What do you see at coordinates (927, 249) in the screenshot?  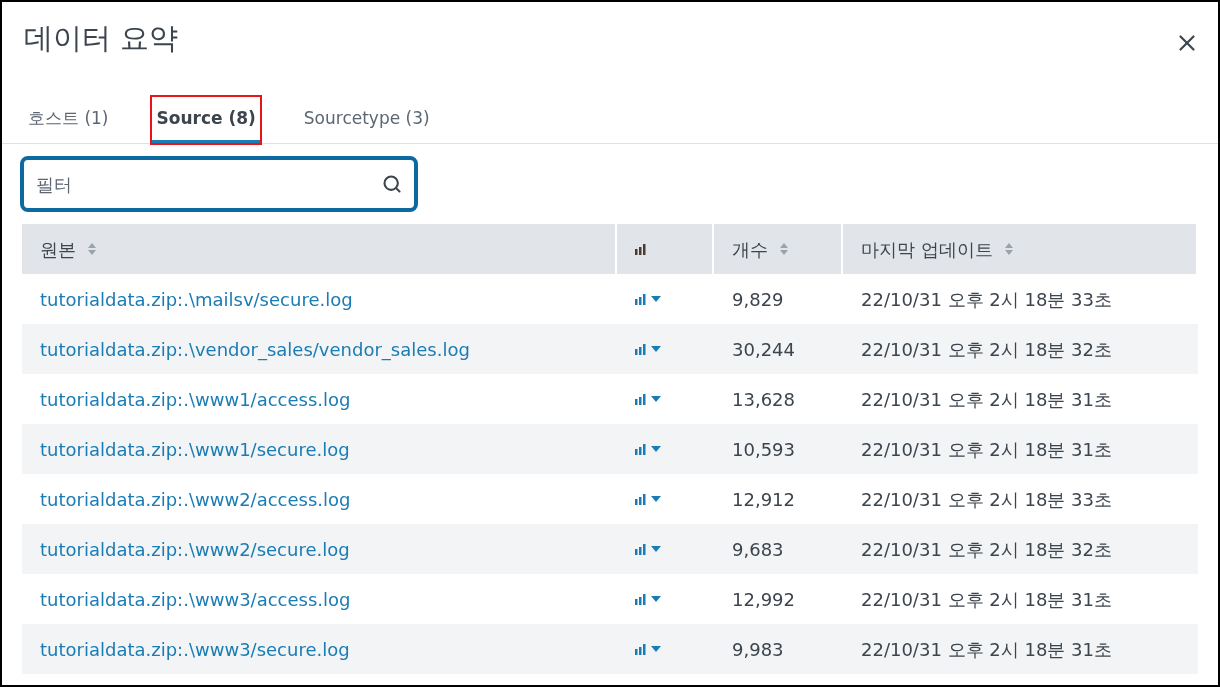 I see `column-label: 마지막 업데이트` at bounding box center [927, 249].